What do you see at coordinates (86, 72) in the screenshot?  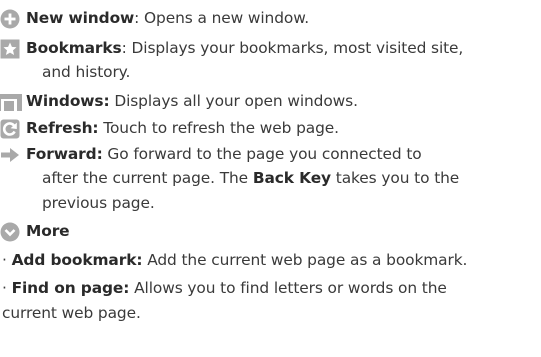 I see `bookmarks-desc-cont: and history.` at bounding box center [86, 72].